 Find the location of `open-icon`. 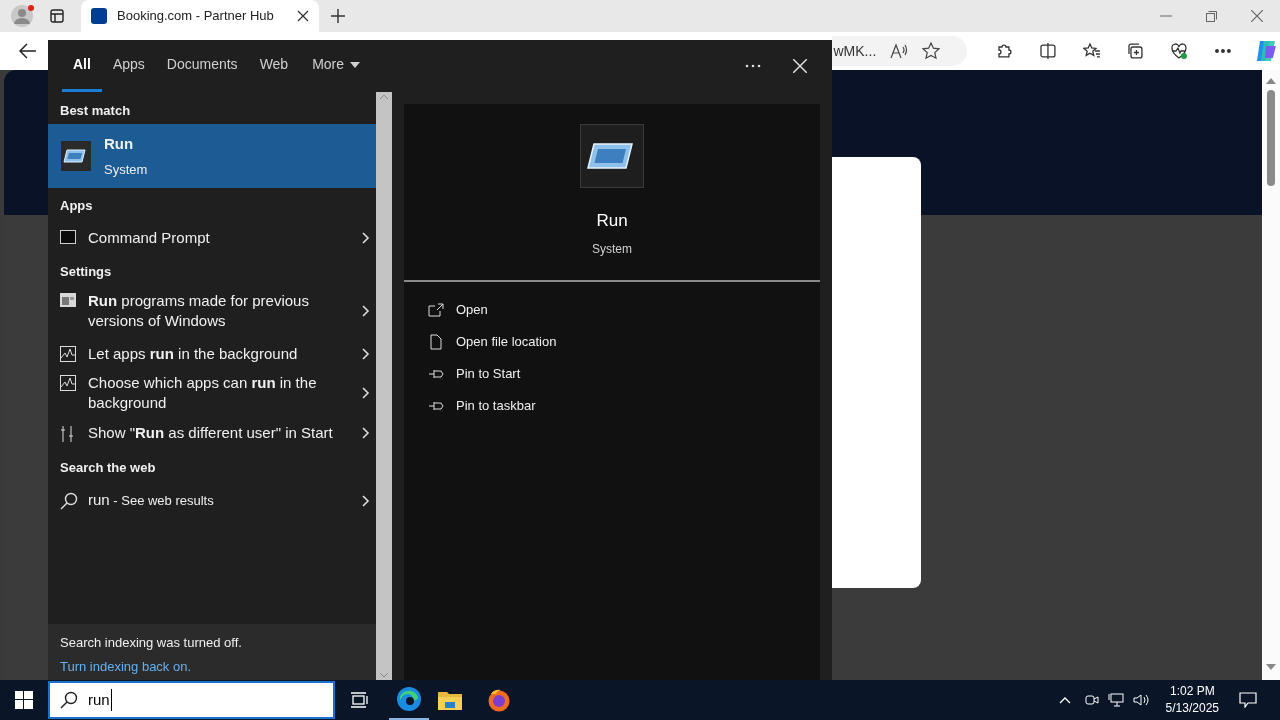

open-icon is located at coordinates (436, 310).